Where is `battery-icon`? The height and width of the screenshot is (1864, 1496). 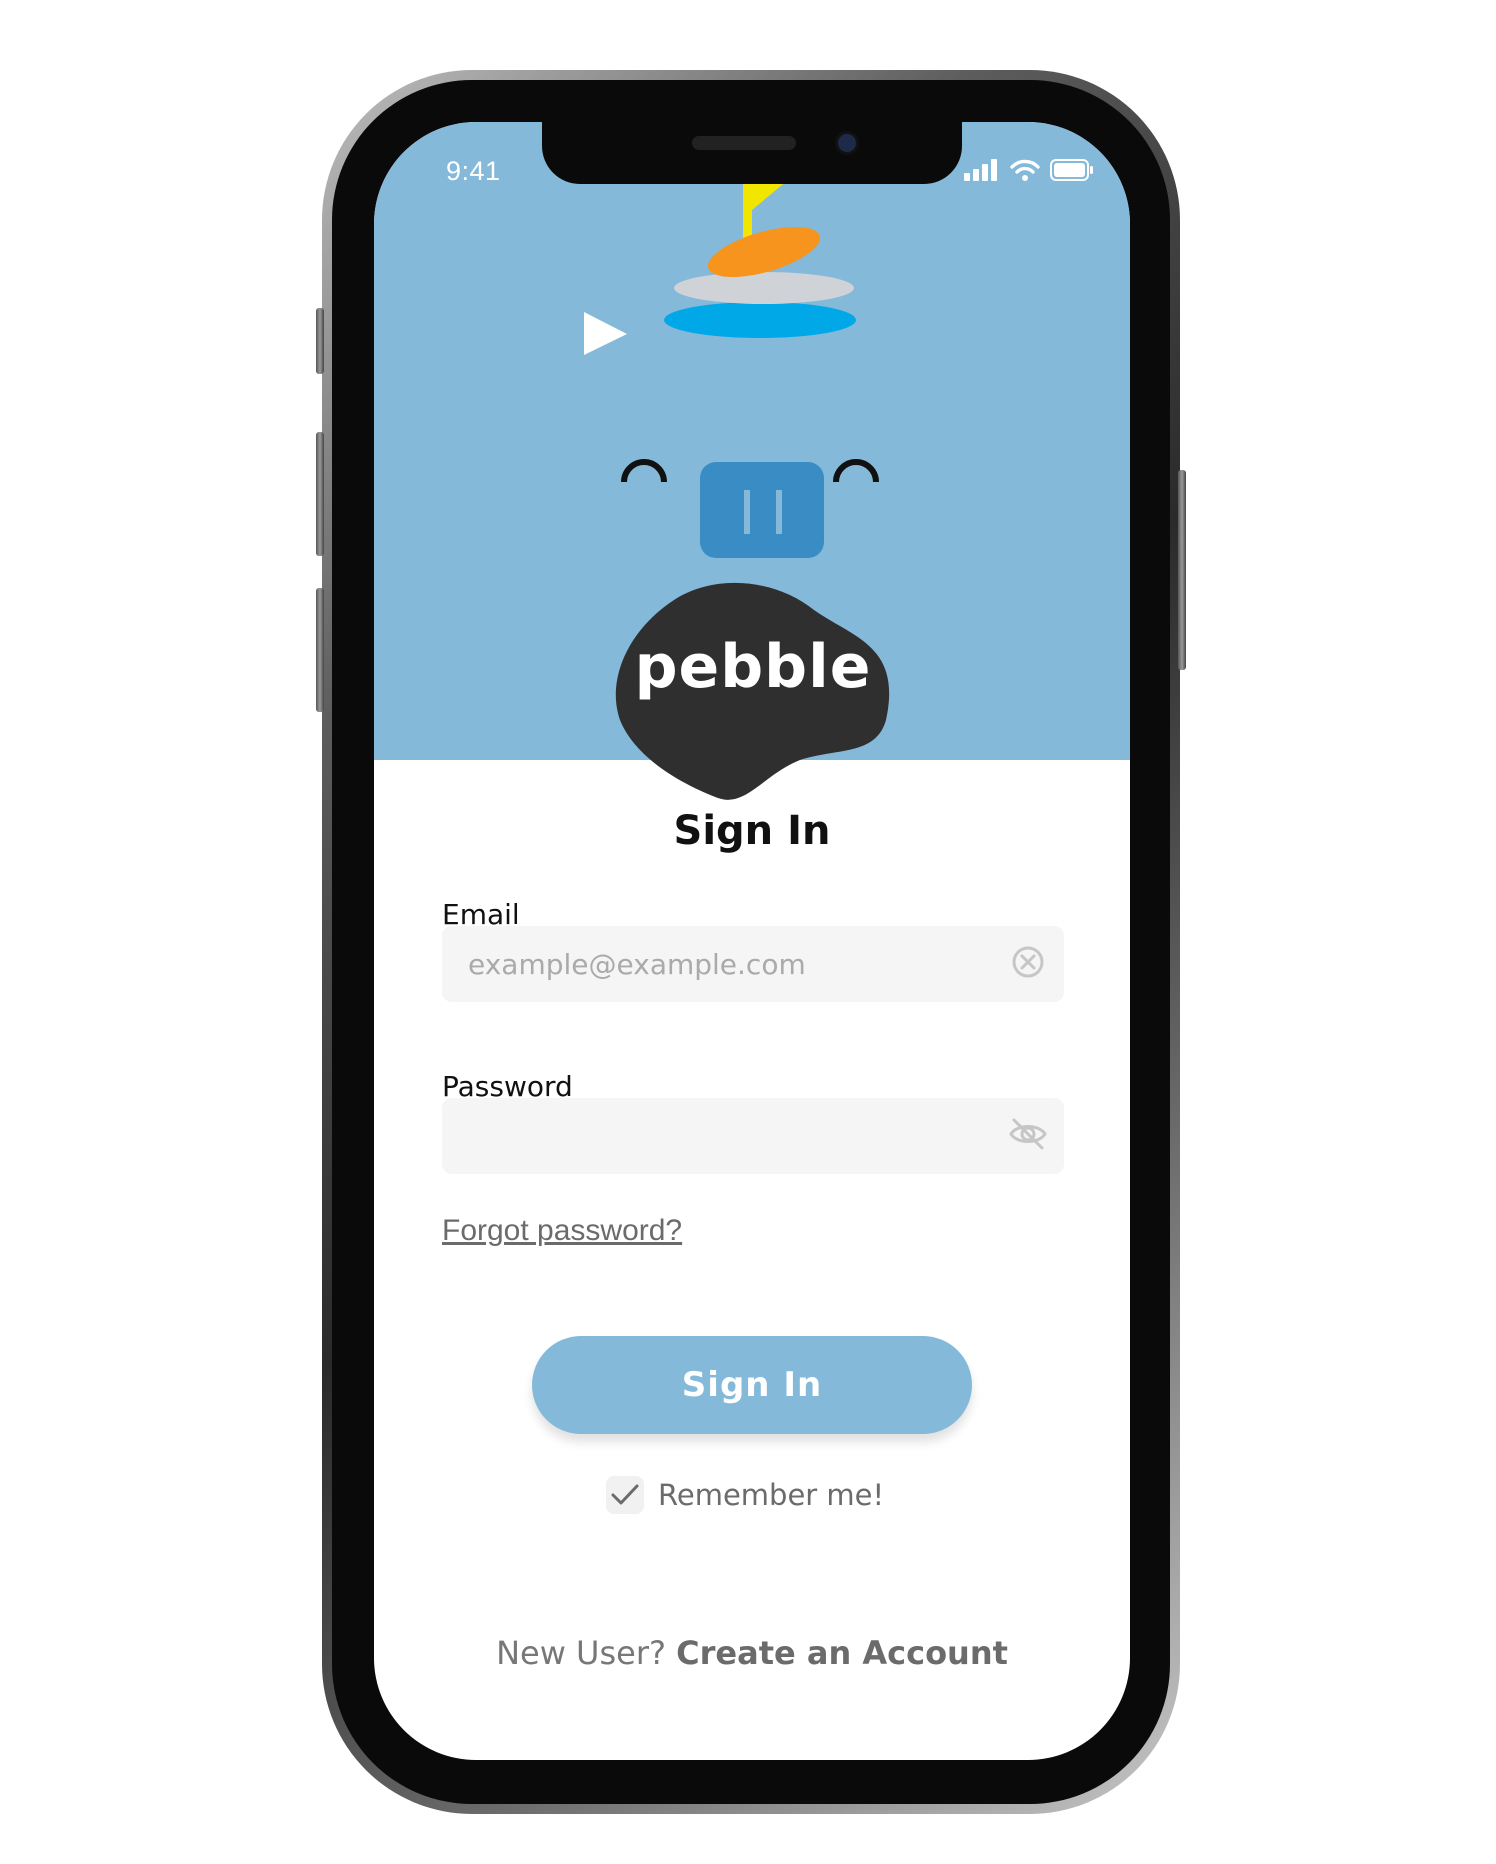 battery-icon is located at coordinates (1071, 170).